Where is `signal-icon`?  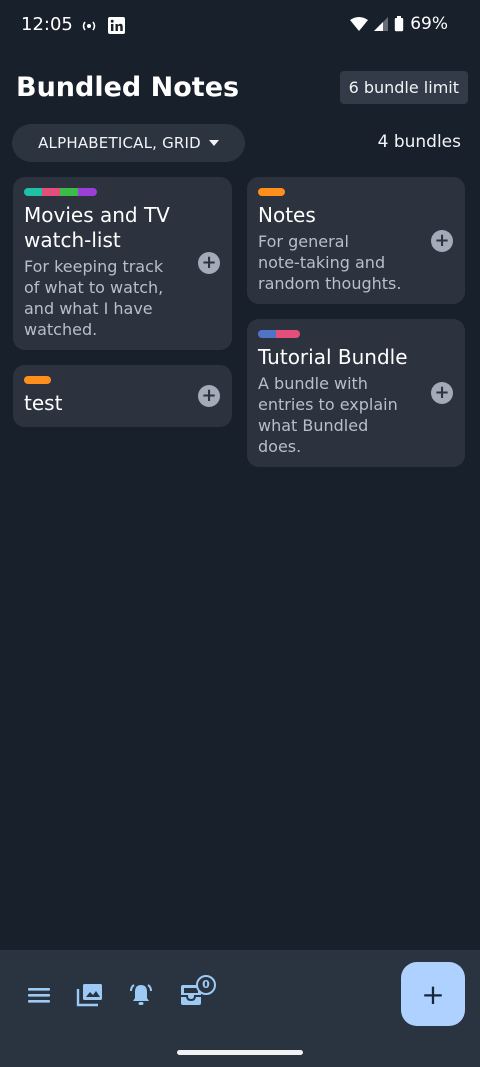 signal-icon is located at coordinates (381, 24).